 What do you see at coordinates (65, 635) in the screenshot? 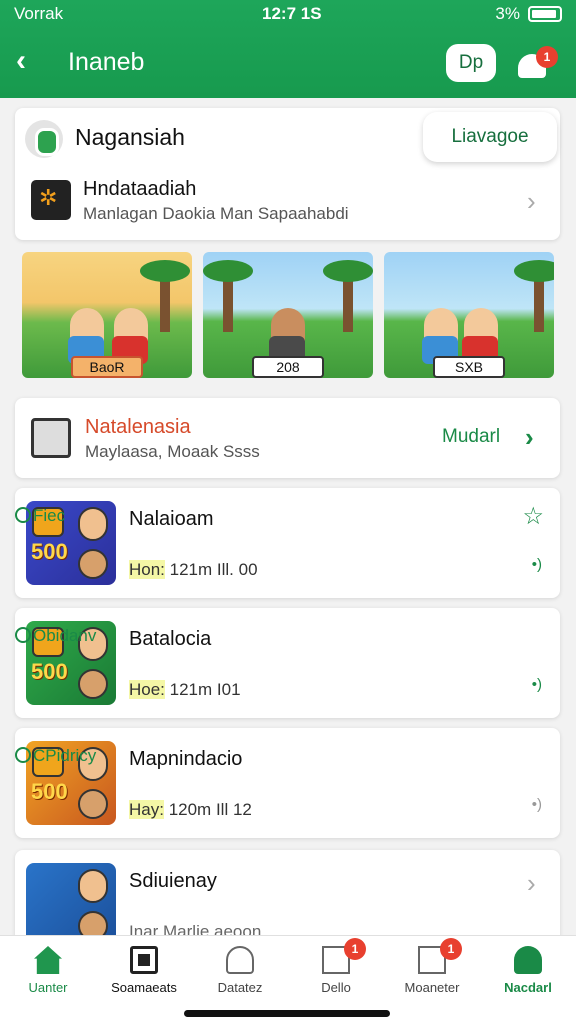
I see `item-status-label: Obidanv` at bounding box center [65, 635].